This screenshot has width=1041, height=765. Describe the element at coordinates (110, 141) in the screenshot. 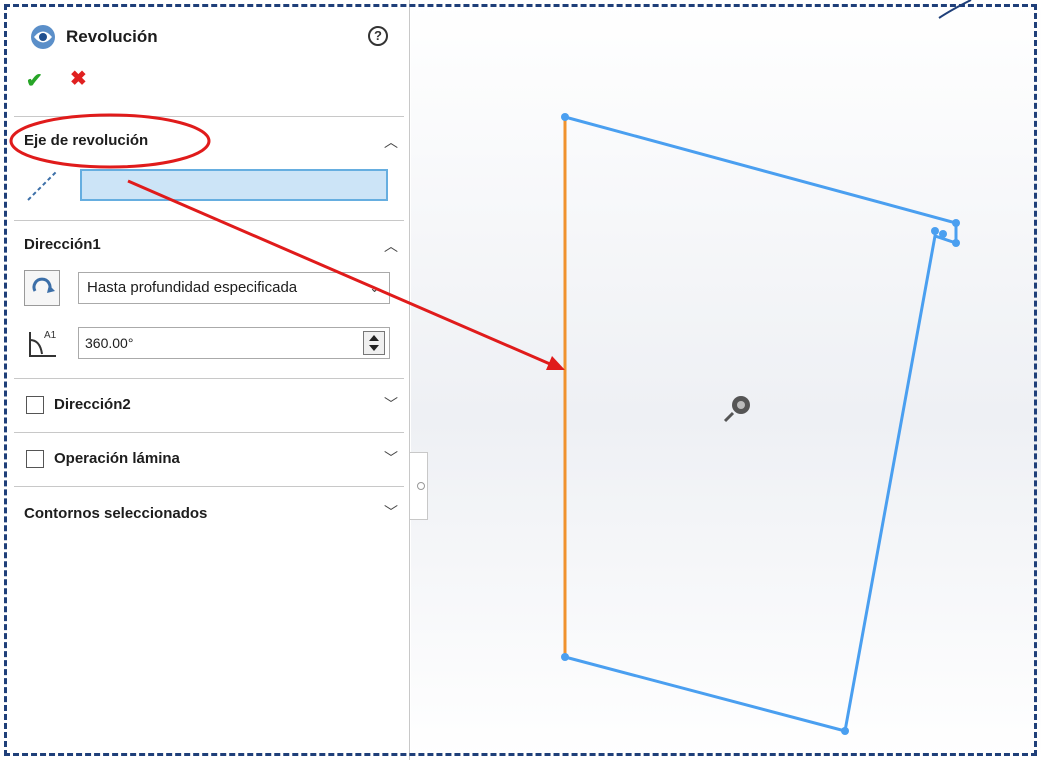

I see `annotation-ellipse` at that location.